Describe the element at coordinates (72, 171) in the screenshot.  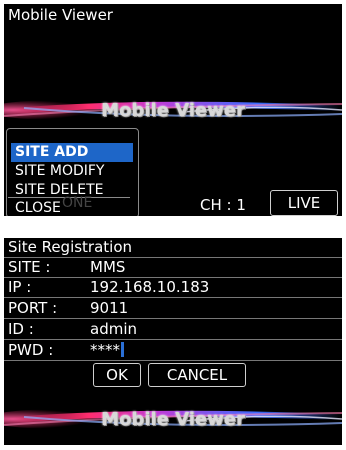
I see `menu-item-site-modify: SITE MODIFY` at that location.